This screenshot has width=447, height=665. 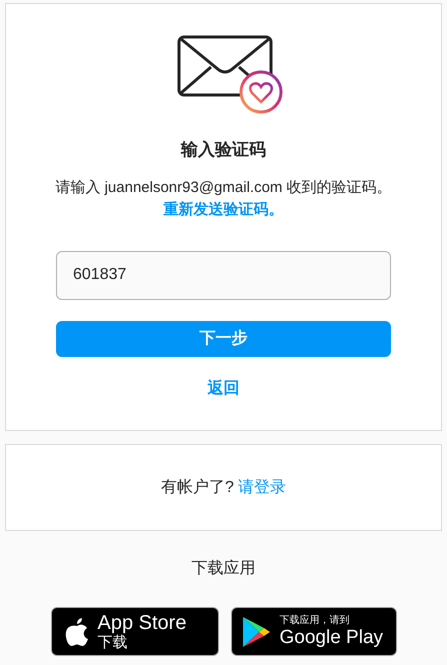 What do you see at coordinates (223, 338) in the screenshot?
I see `next-button: 下一步` at bounding box center [223, 338].